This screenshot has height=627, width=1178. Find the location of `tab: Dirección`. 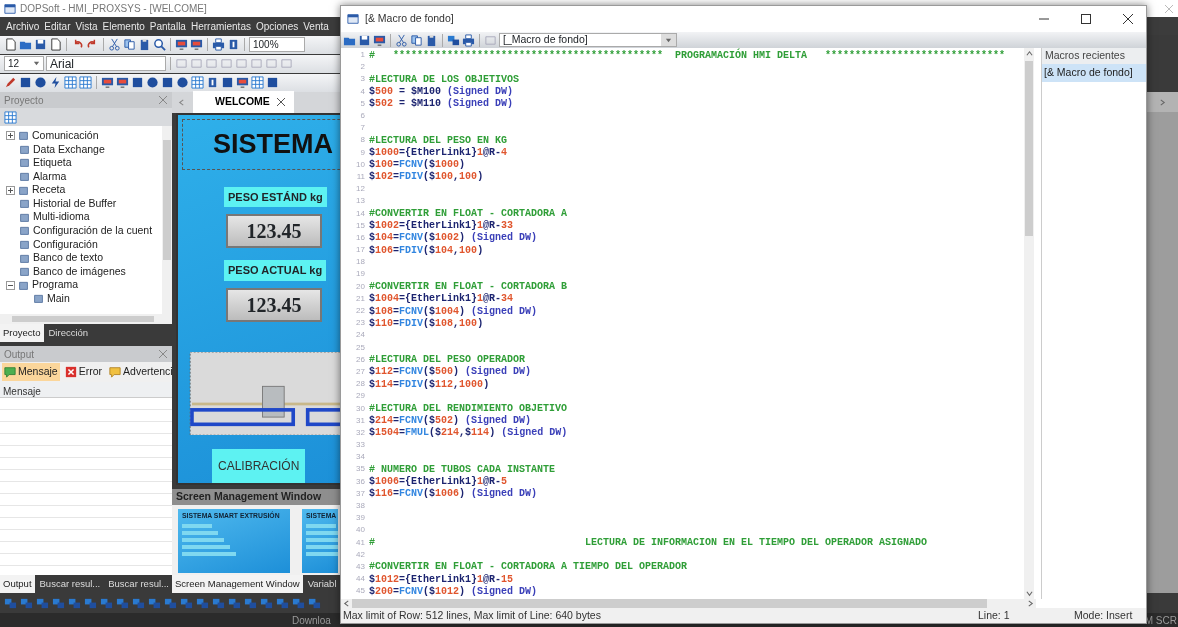

tab: Dirección is located at coordinates (68, 332).